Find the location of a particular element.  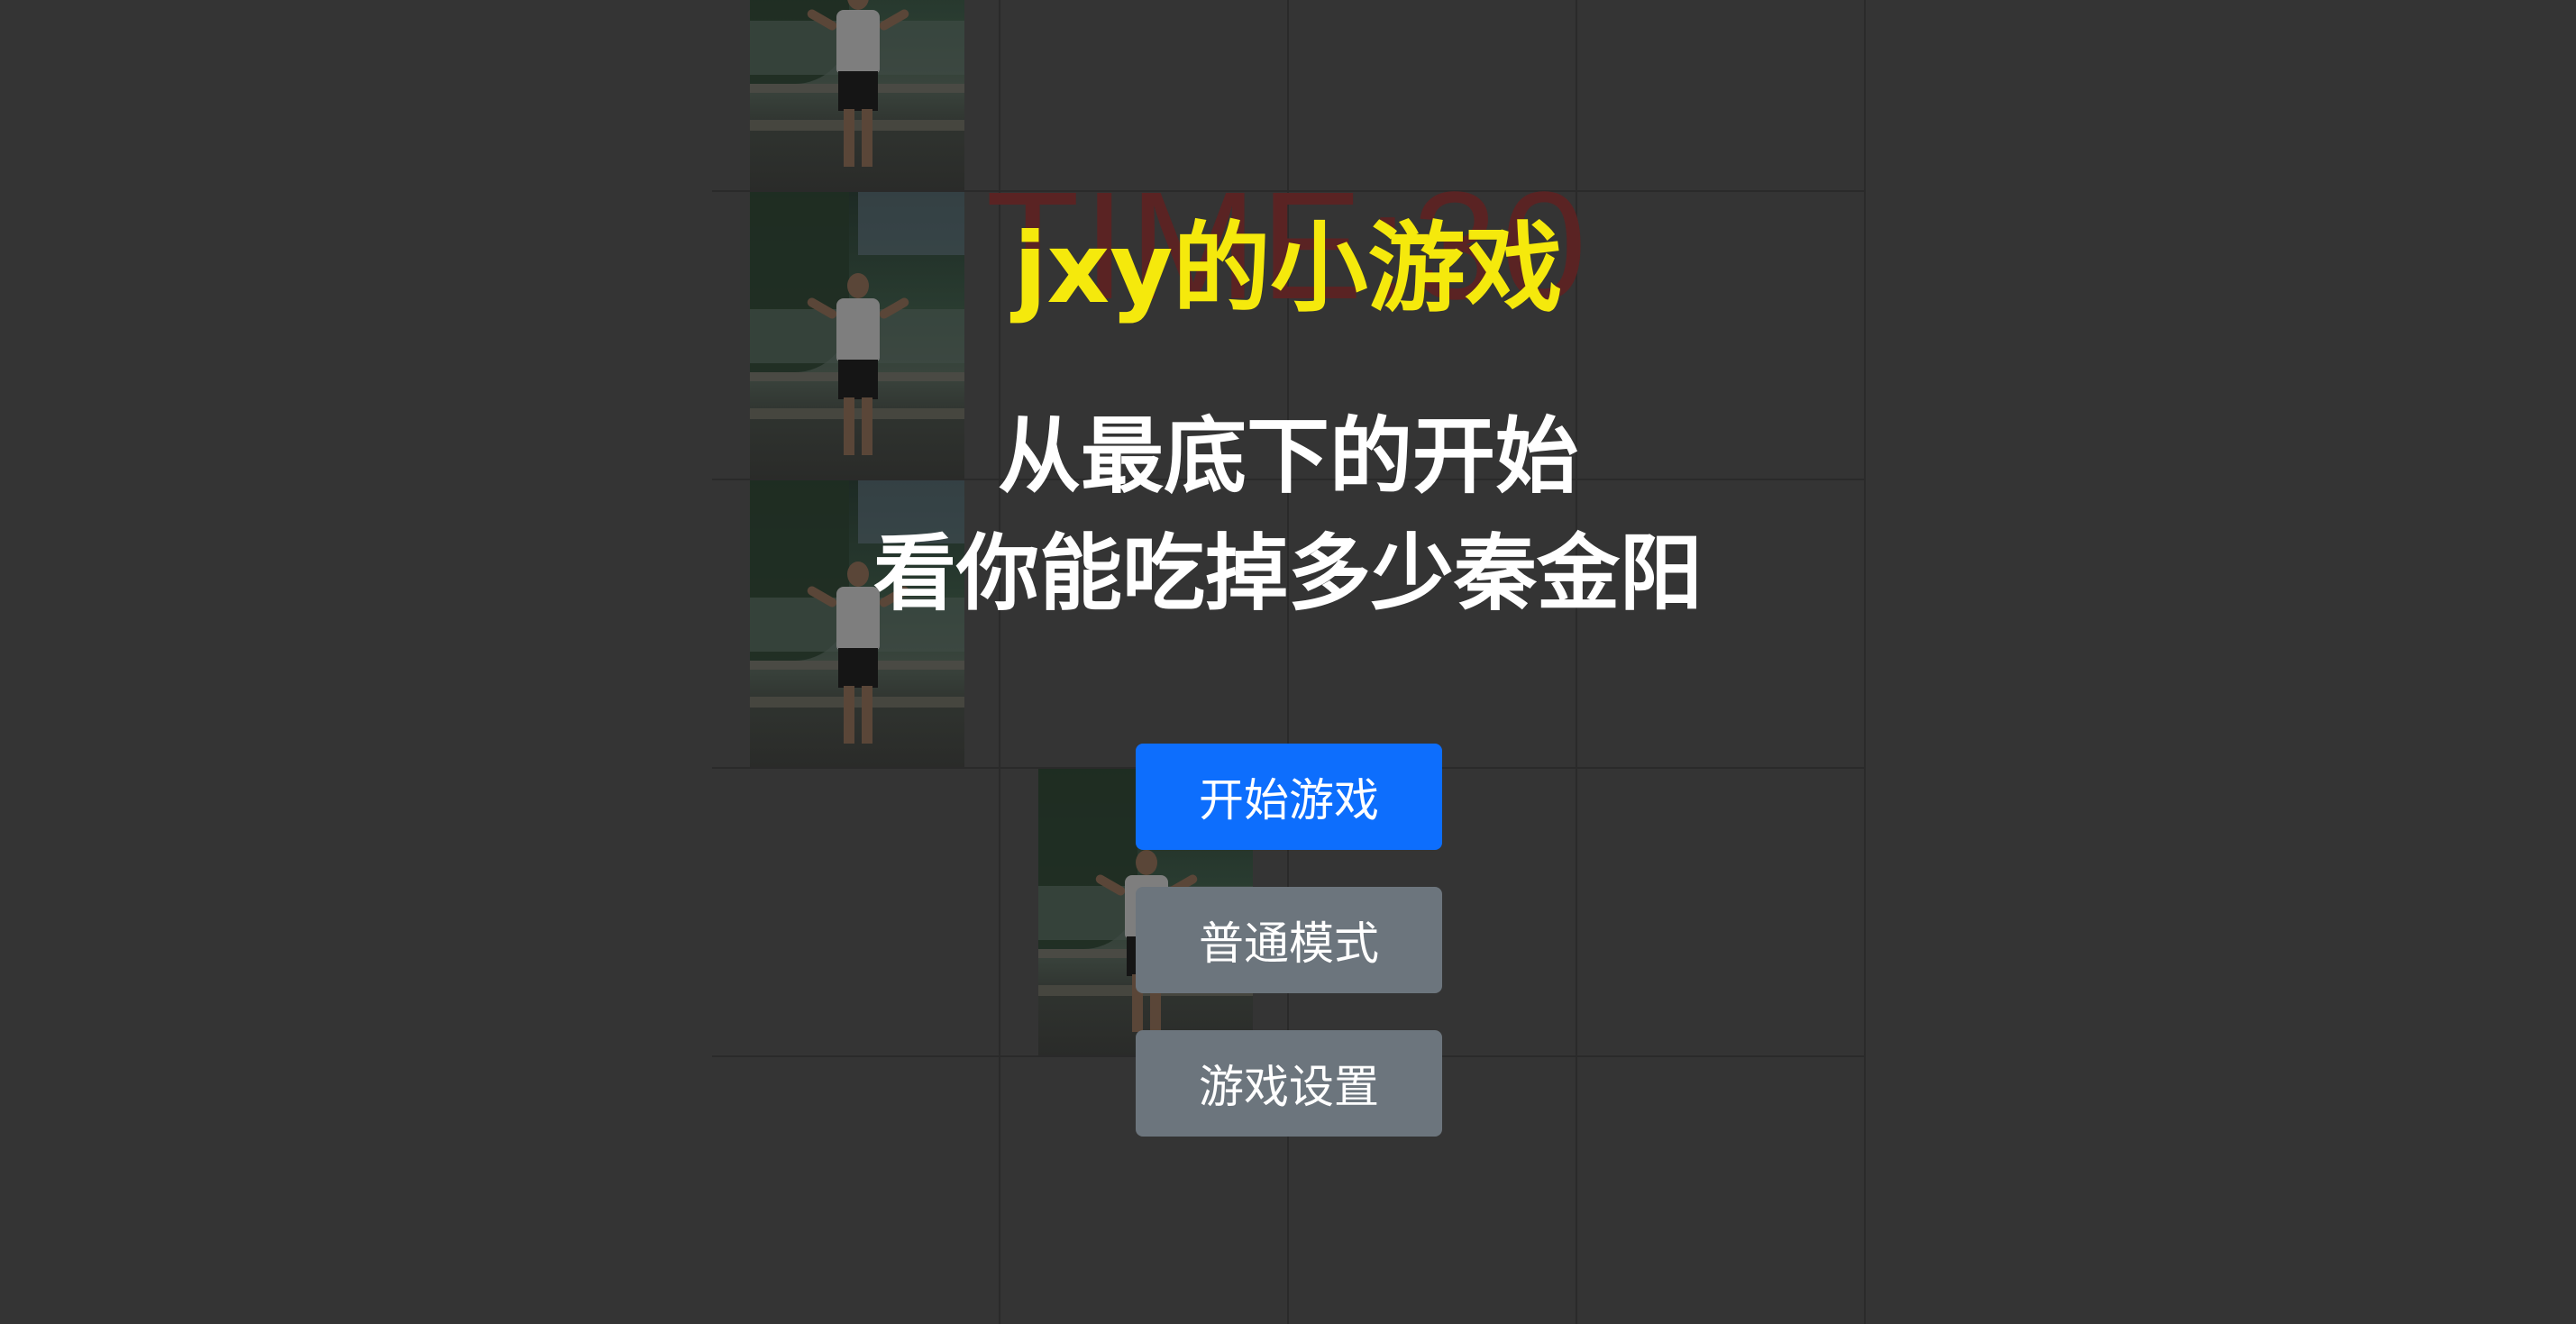

instruction-line-2: 看你能吃掉多少秦金阳 is located at coordinates (1287, 573).